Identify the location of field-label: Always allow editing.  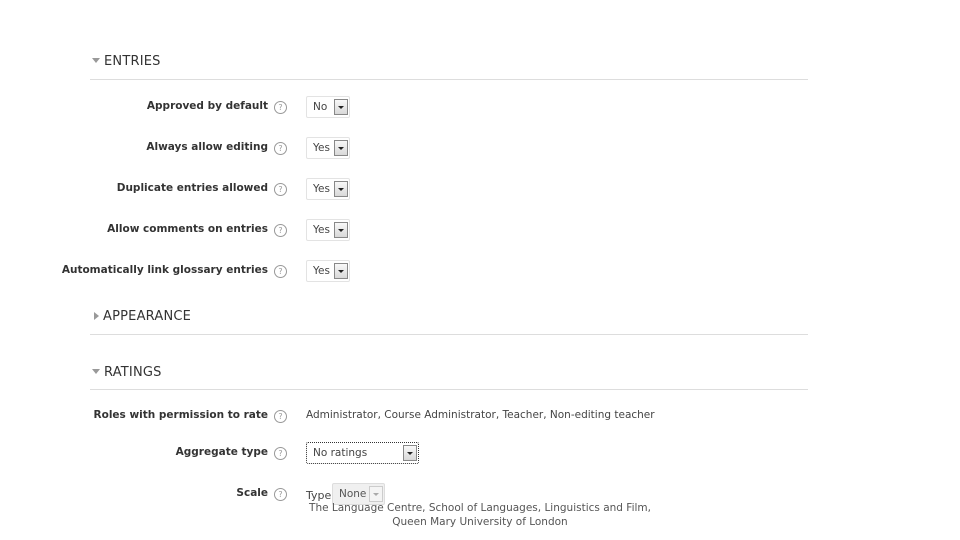
(207, 147).